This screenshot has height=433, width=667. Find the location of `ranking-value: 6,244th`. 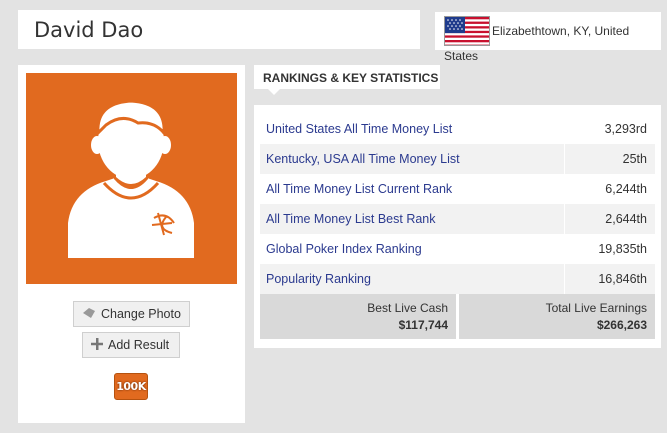

ranking-value: 6,244th is located at coordinates (609, 189).